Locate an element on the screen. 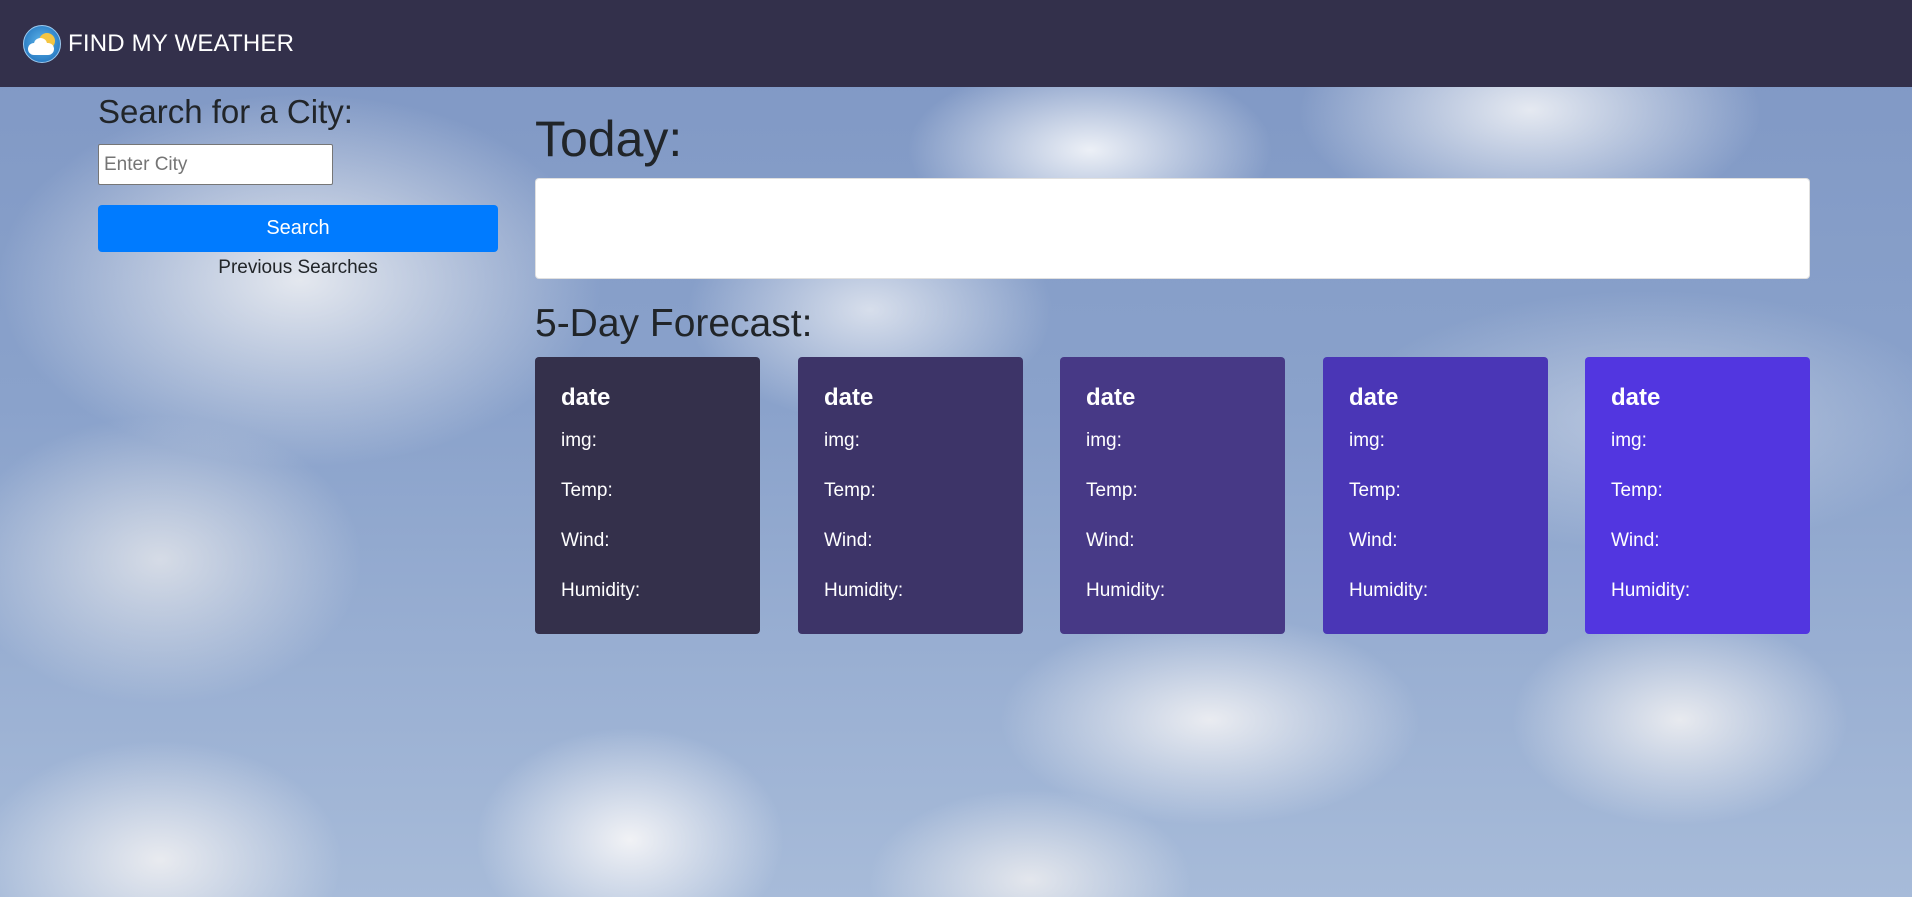 The height and width of the screenshot is (897, 1912). search-heading: Search for a City: is located at coordinates (225, 111).